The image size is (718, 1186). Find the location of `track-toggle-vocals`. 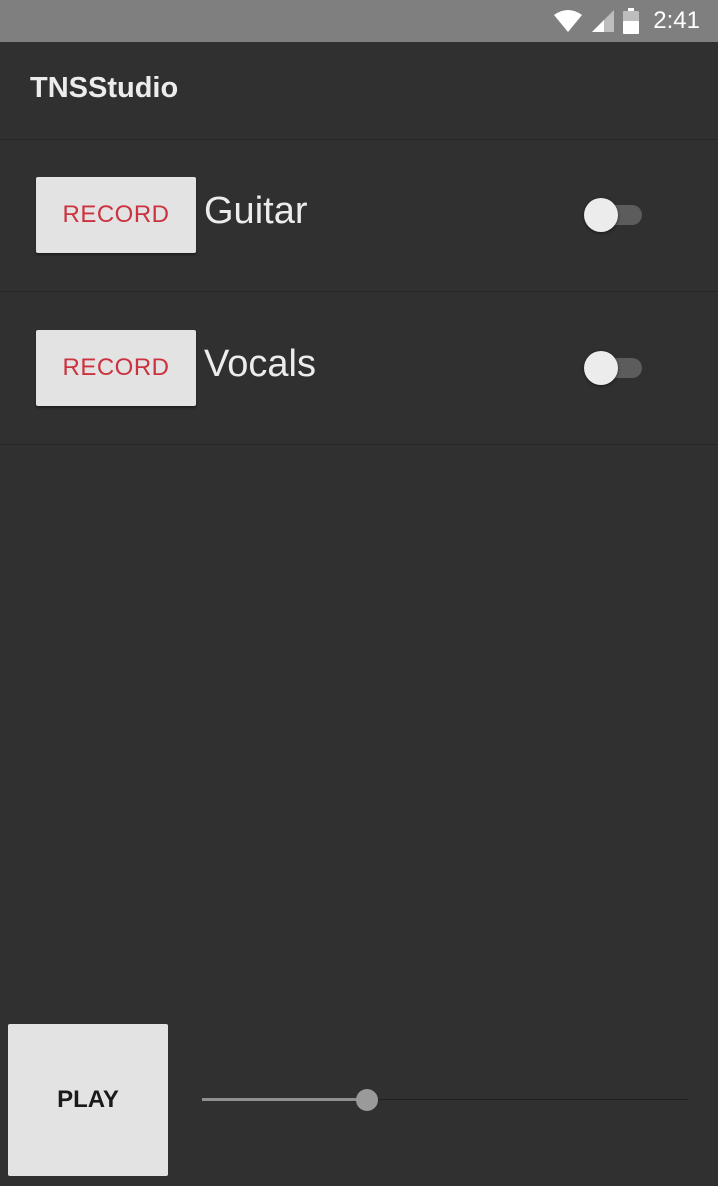

track-toggle-vocals is located at coordinates (614, 368).